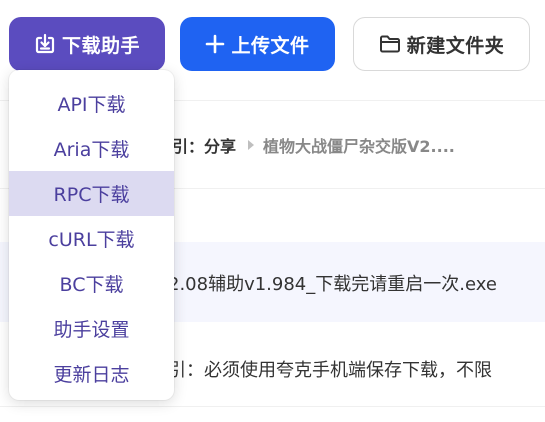 The height and width of the screenshot is (422, 545). Describe the element at coordinates (91, 238) in the screenshot. I see `menu-item-curl-download: cURL下载` at that location.